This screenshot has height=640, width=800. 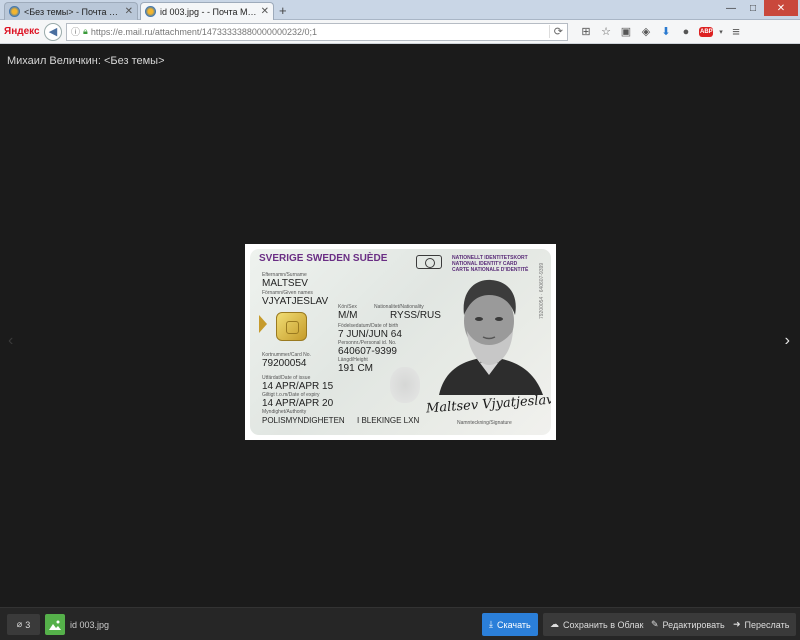 What do you see at coordinates (90, 625) in the screenshot?
I see `file-name: id 003.jpg` at bounding box center [90, 625].